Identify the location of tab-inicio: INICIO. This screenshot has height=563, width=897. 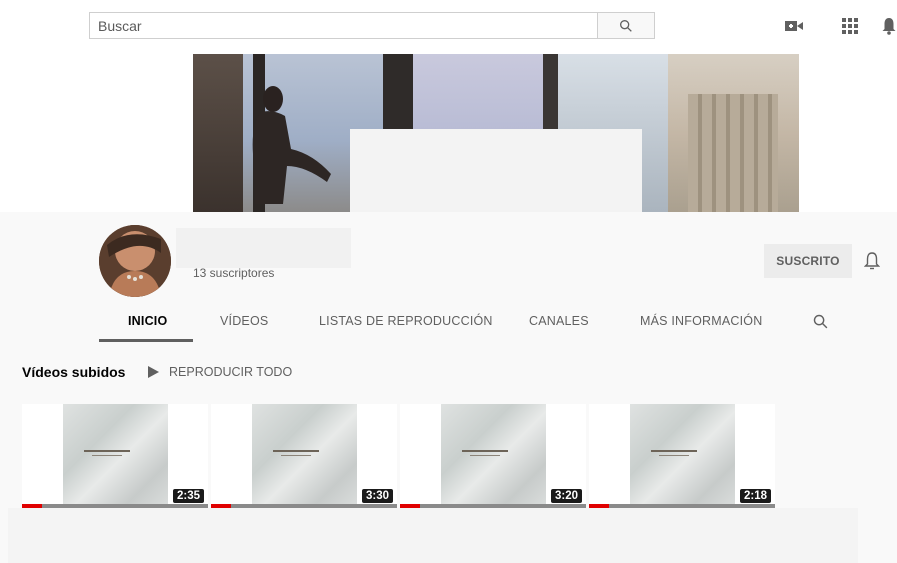
(147, 321).